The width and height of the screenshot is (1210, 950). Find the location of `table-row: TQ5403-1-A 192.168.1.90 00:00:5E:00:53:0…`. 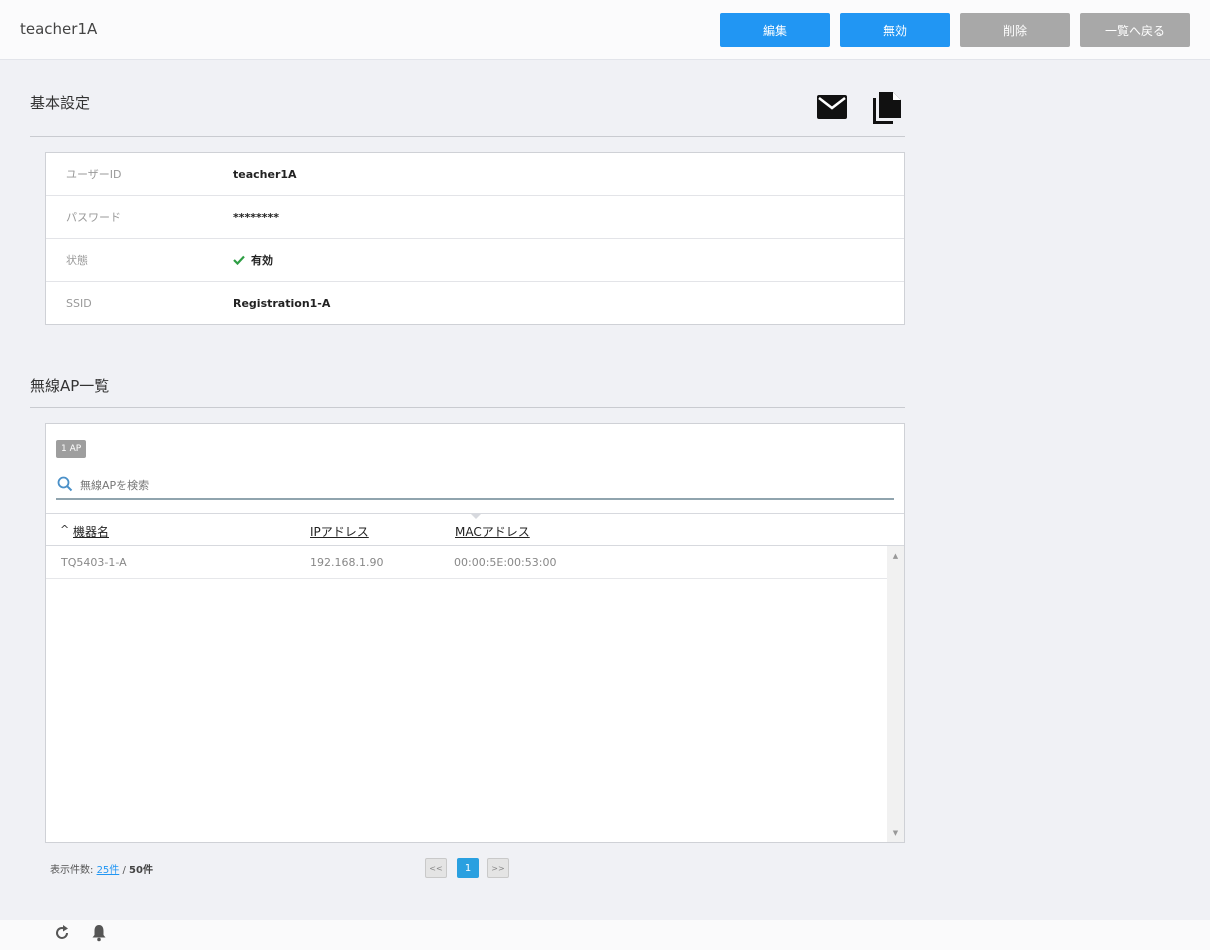

table-row: TQ5403-1-A 192.168.1.90 00:00:5E:00:53:0… is located at coordinates (466, 562).